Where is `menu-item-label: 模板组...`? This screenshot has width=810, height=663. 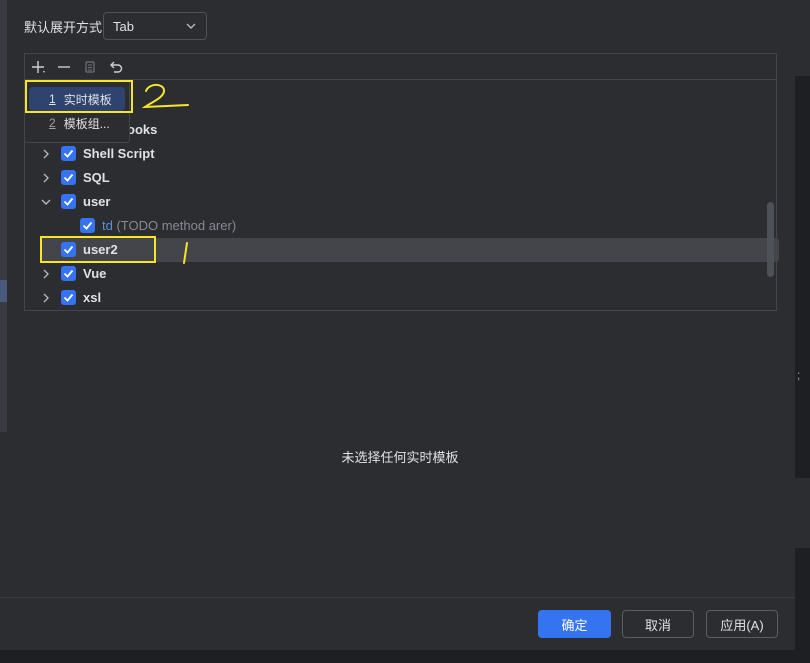
menu-item-label: 模板组... is located at coordinates (86, 123).